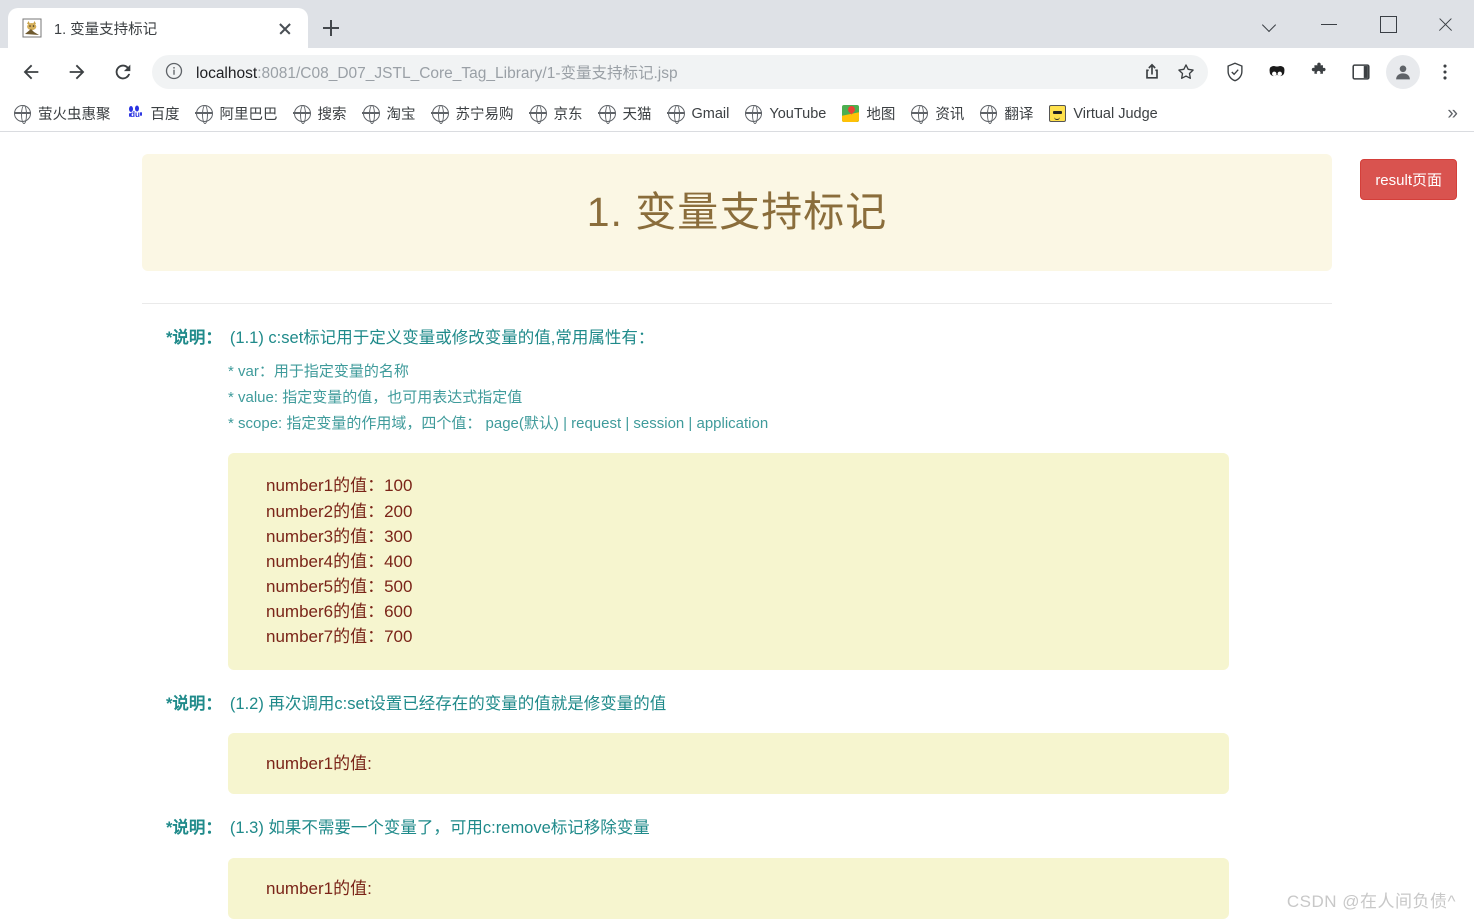 Image resolution: width=1474 pixels, height=922 pixels. I want to click on reload-icon, so click(123, 72).